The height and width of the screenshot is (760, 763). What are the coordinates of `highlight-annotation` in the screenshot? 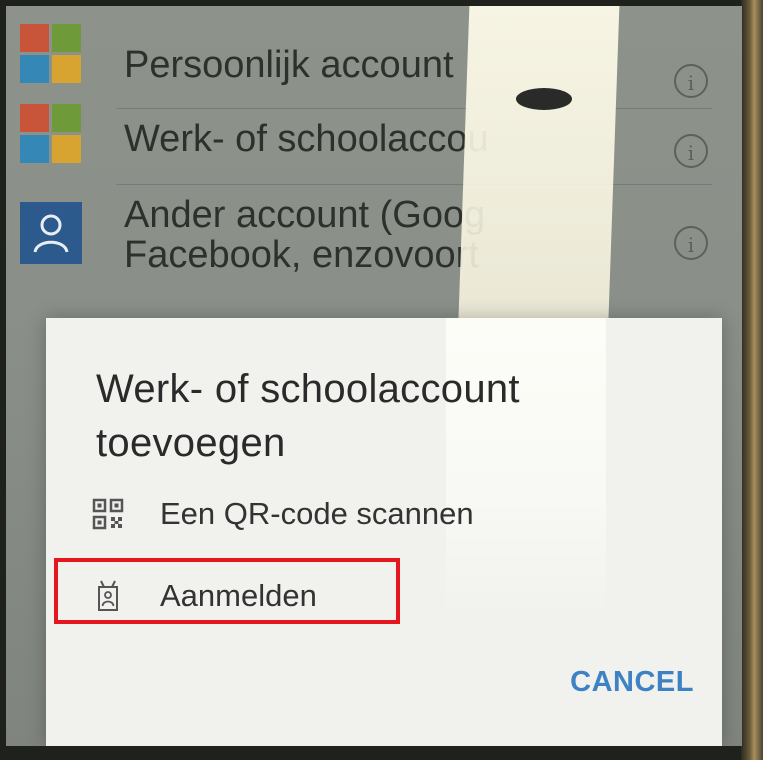 It's located at (227, 591).